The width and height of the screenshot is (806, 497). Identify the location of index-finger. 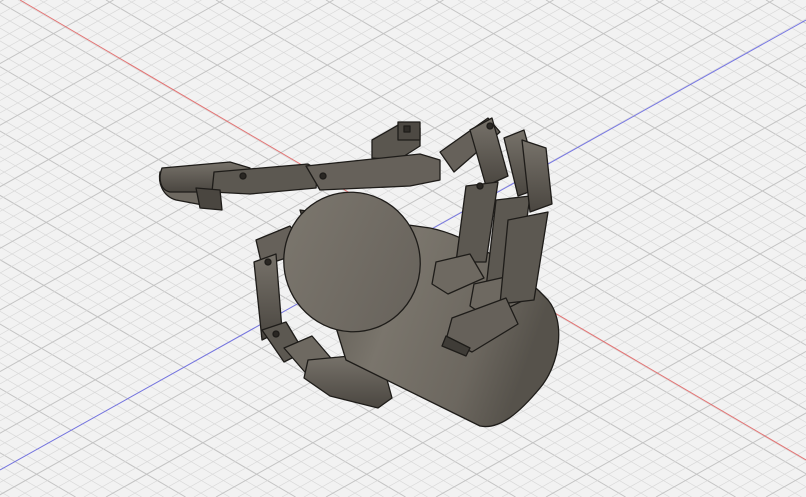
(299, 182).